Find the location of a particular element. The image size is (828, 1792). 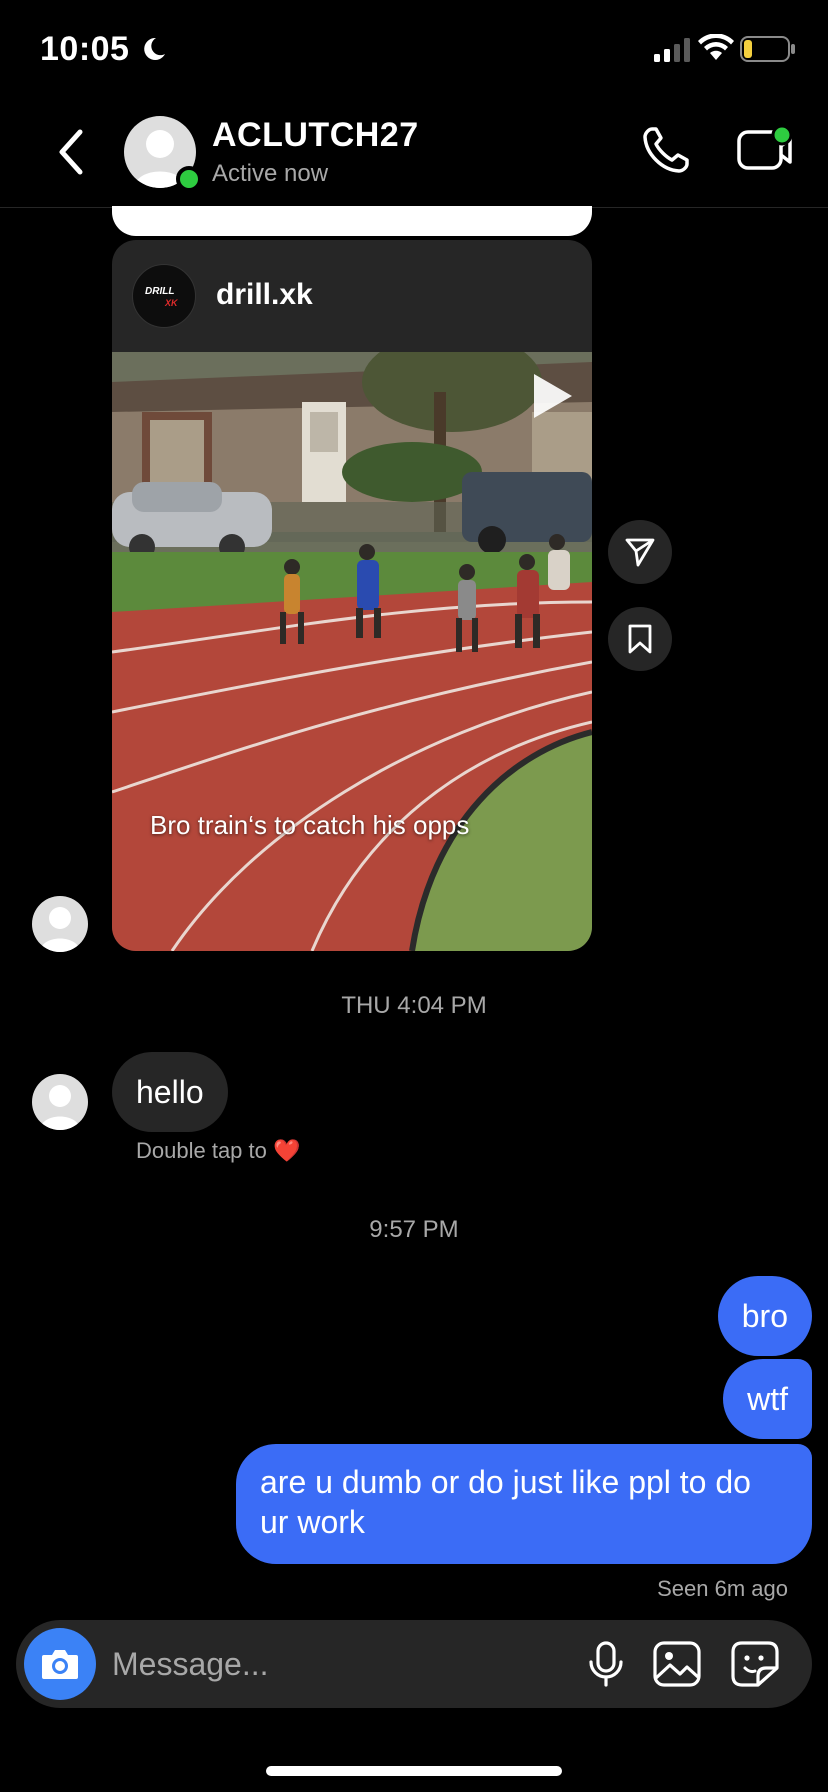

post-username: drill.xk is located at coordinates (264, 295).